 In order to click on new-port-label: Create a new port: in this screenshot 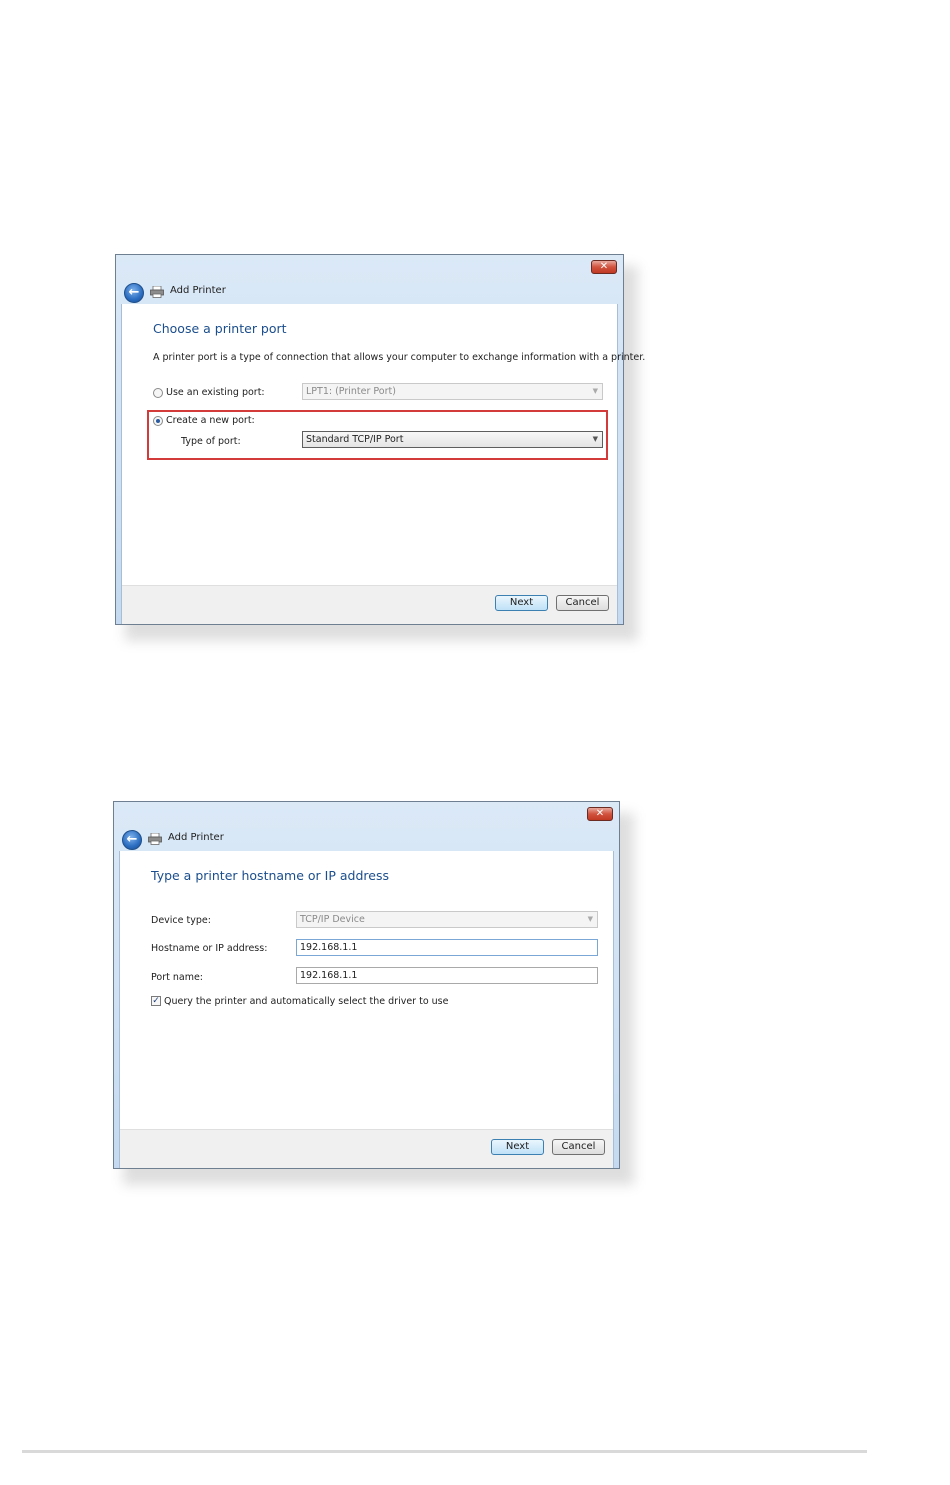, I will do `click(210, 420)`.